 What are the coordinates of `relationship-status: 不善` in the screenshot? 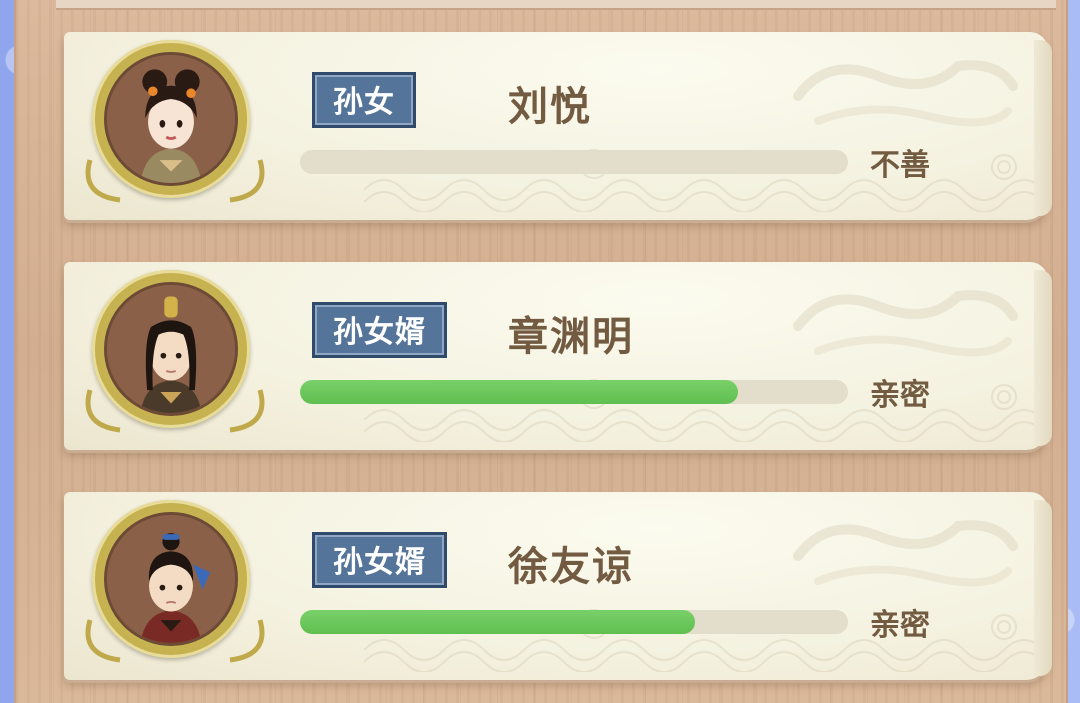 It's located at (900, 165).